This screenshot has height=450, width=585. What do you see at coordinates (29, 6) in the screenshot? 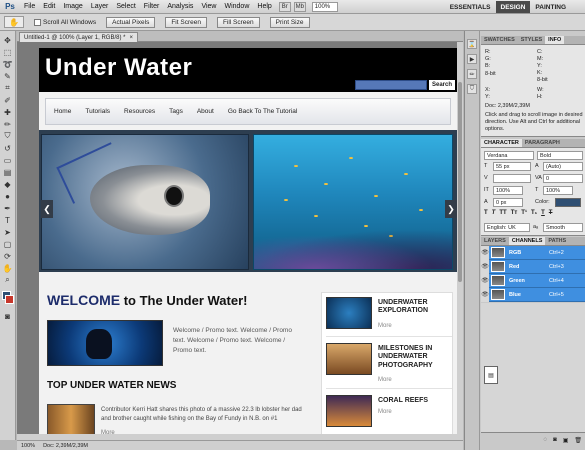
I see `menu-file: File` at bounding box center [29, 6].